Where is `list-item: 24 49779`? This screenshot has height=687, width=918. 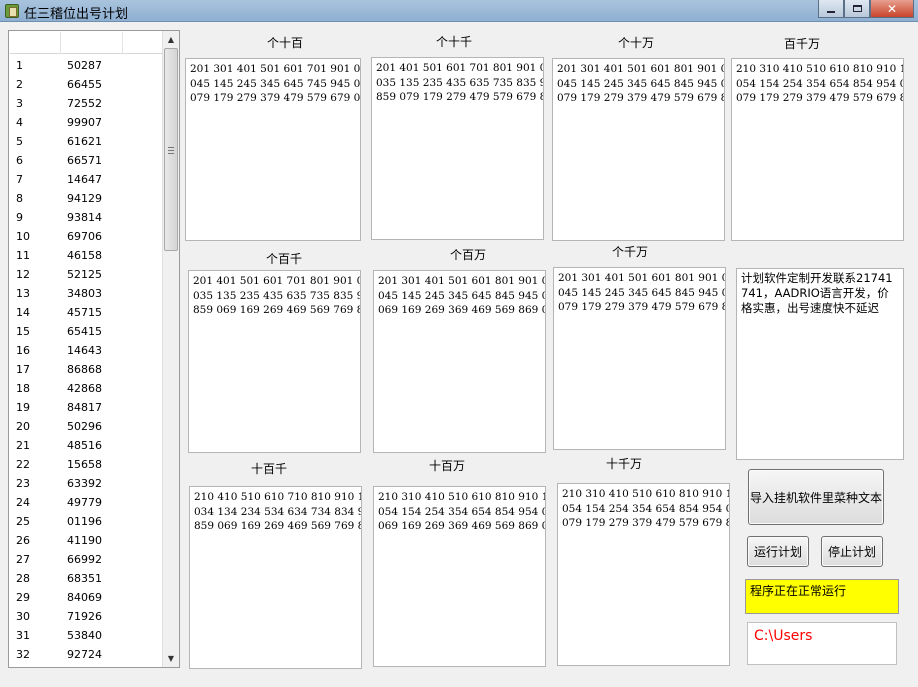
list-item: 24 49779 is located at coordinates (86, 502).